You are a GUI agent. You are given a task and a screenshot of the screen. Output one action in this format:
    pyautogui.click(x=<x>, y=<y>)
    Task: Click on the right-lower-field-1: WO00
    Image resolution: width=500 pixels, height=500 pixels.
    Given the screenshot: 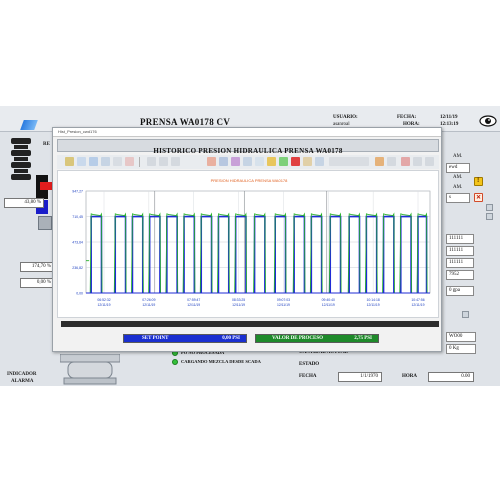 What is the action you would take?
    pyautogui.click(x=461, y=337)
    